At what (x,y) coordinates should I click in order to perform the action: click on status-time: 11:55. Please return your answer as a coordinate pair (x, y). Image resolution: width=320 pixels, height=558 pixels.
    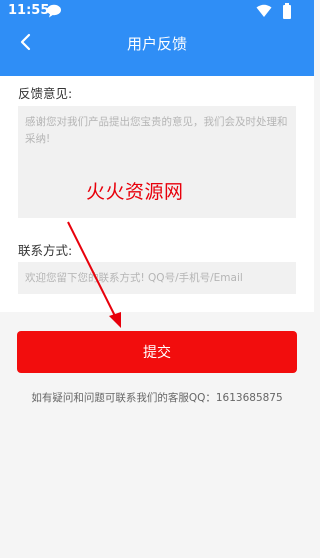
    Looking at the image, I should click on (29, 10).